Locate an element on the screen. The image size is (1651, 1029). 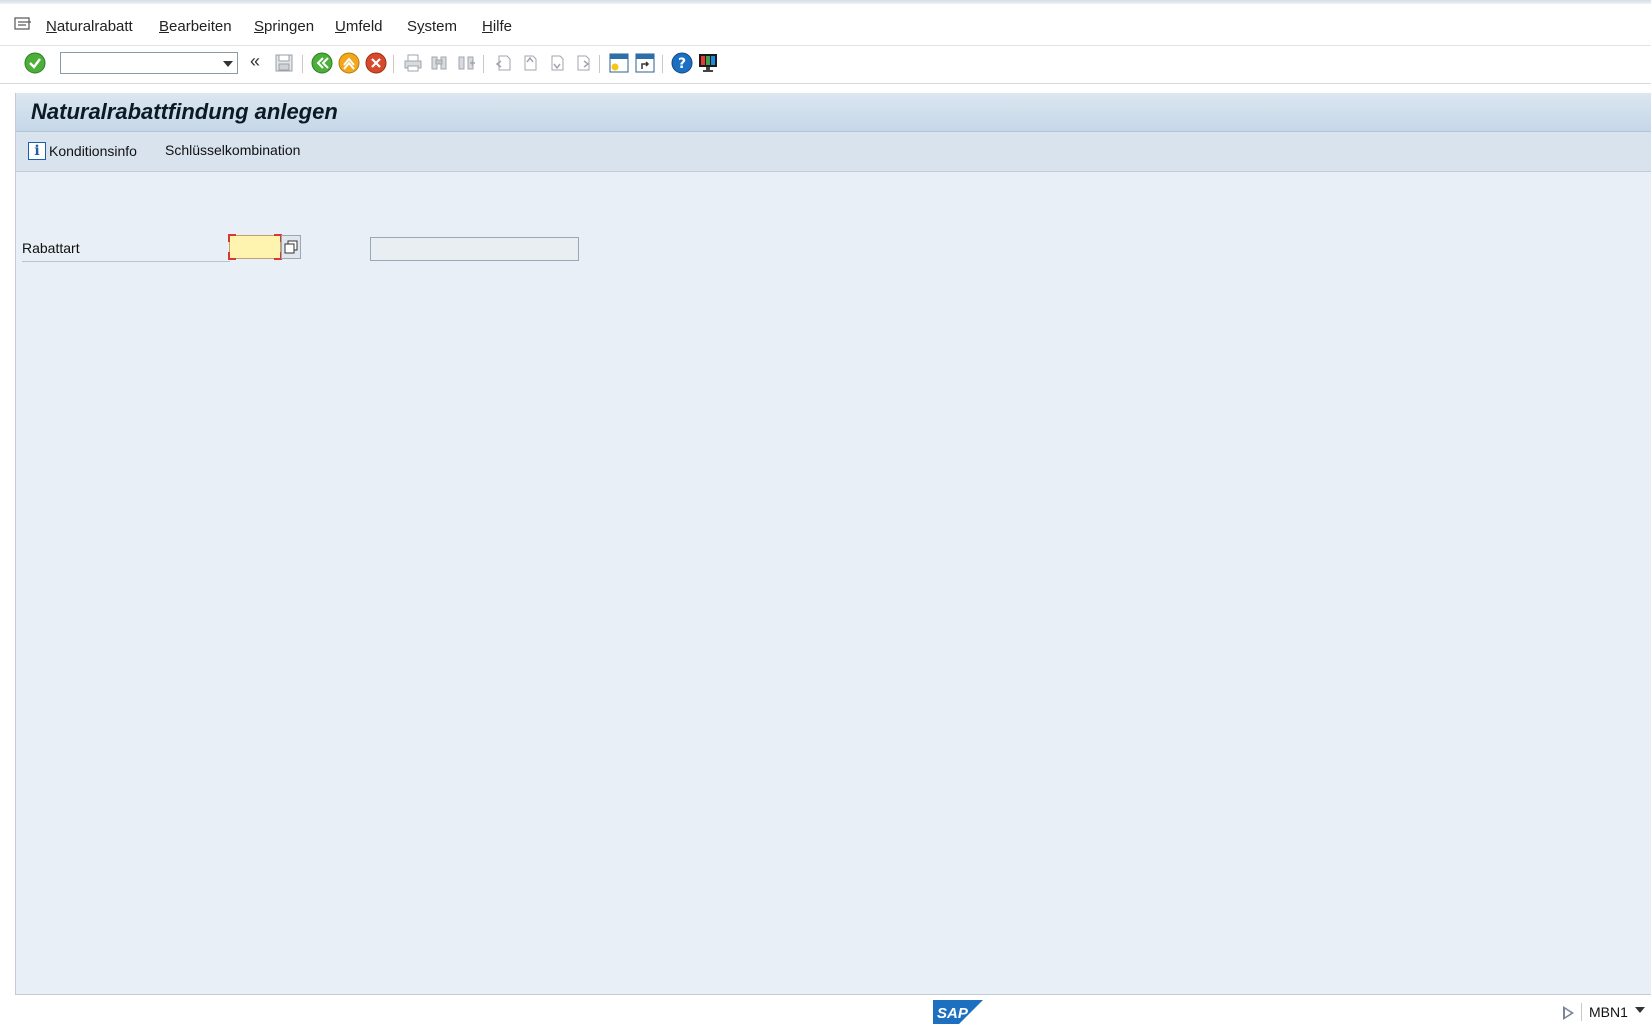
create-session-button is located at coordinates (619, 63).